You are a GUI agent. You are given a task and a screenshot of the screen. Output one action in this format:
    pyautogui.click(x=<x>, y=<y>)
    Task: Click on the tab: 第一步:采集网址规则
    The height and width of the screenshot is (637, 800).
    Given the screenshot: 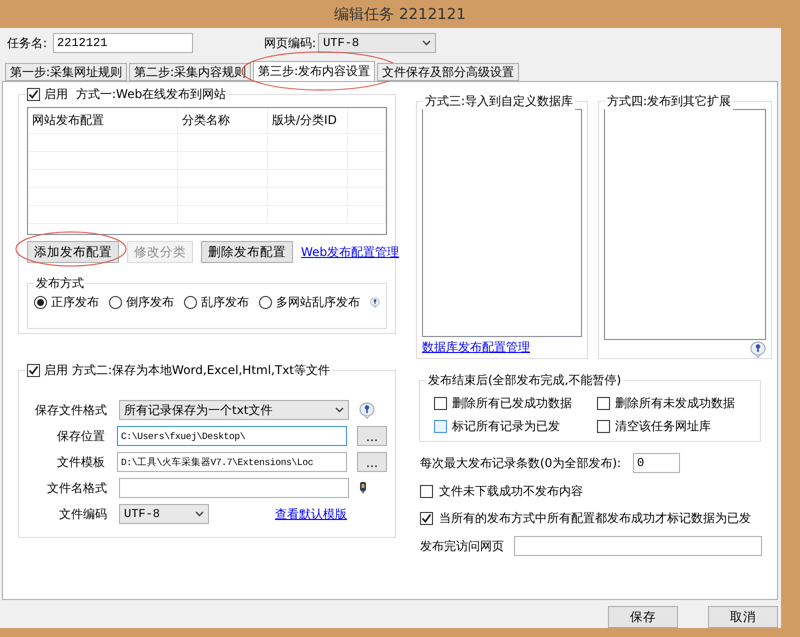 What is the action you would take?
    pyautogui.click(x=66, y=72)
    